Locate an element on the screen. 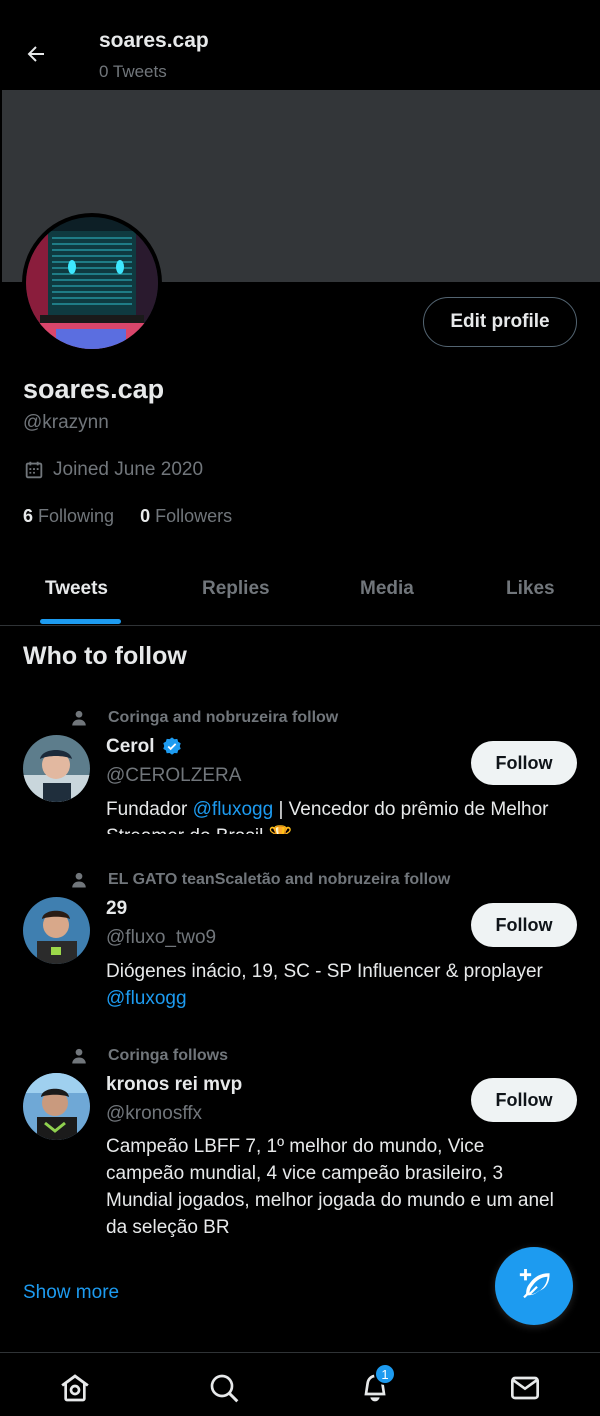  back-button is located at coordinates (36, 54).